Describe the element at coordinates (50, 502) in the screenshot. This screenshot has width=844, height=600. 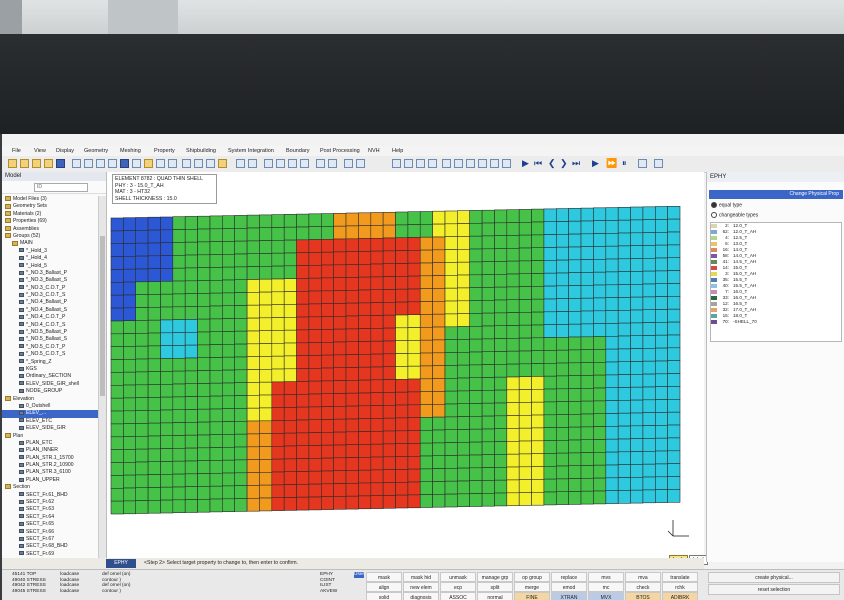
I see `tree-item: SECT_Fr.62` at that location.